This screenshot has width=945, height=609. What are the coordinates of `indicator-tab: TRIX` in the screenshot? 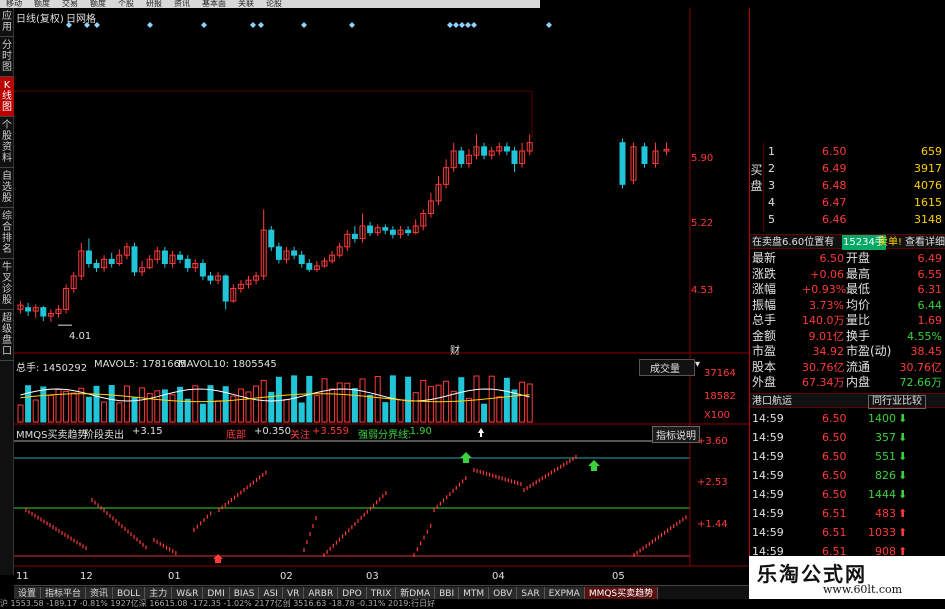 It's located at (381, 593).